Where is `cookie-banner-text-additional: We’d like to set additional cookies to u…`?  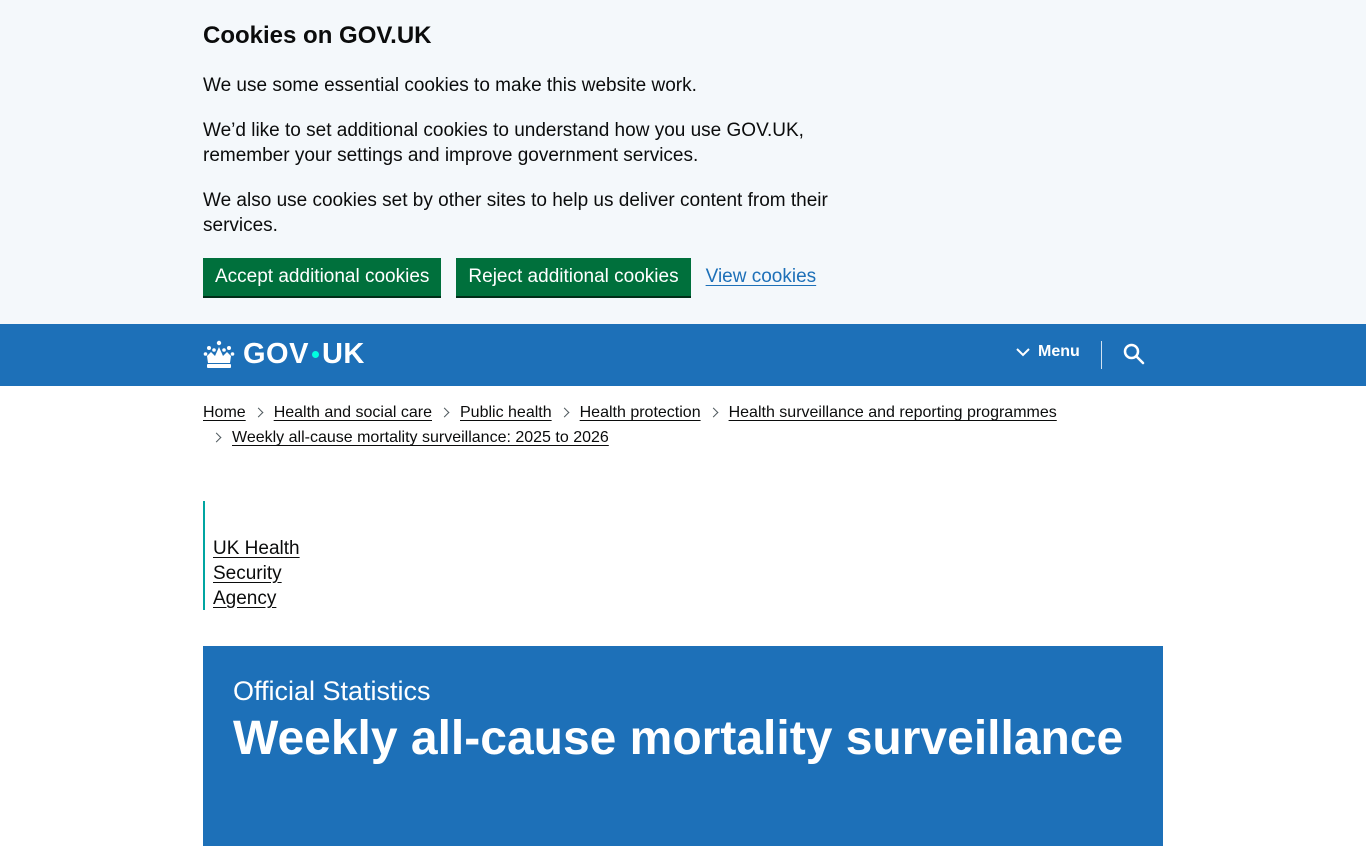
cookie-banner-text-additional: We’d like to set additional cookies to u… is located at coordinates (503, 143).